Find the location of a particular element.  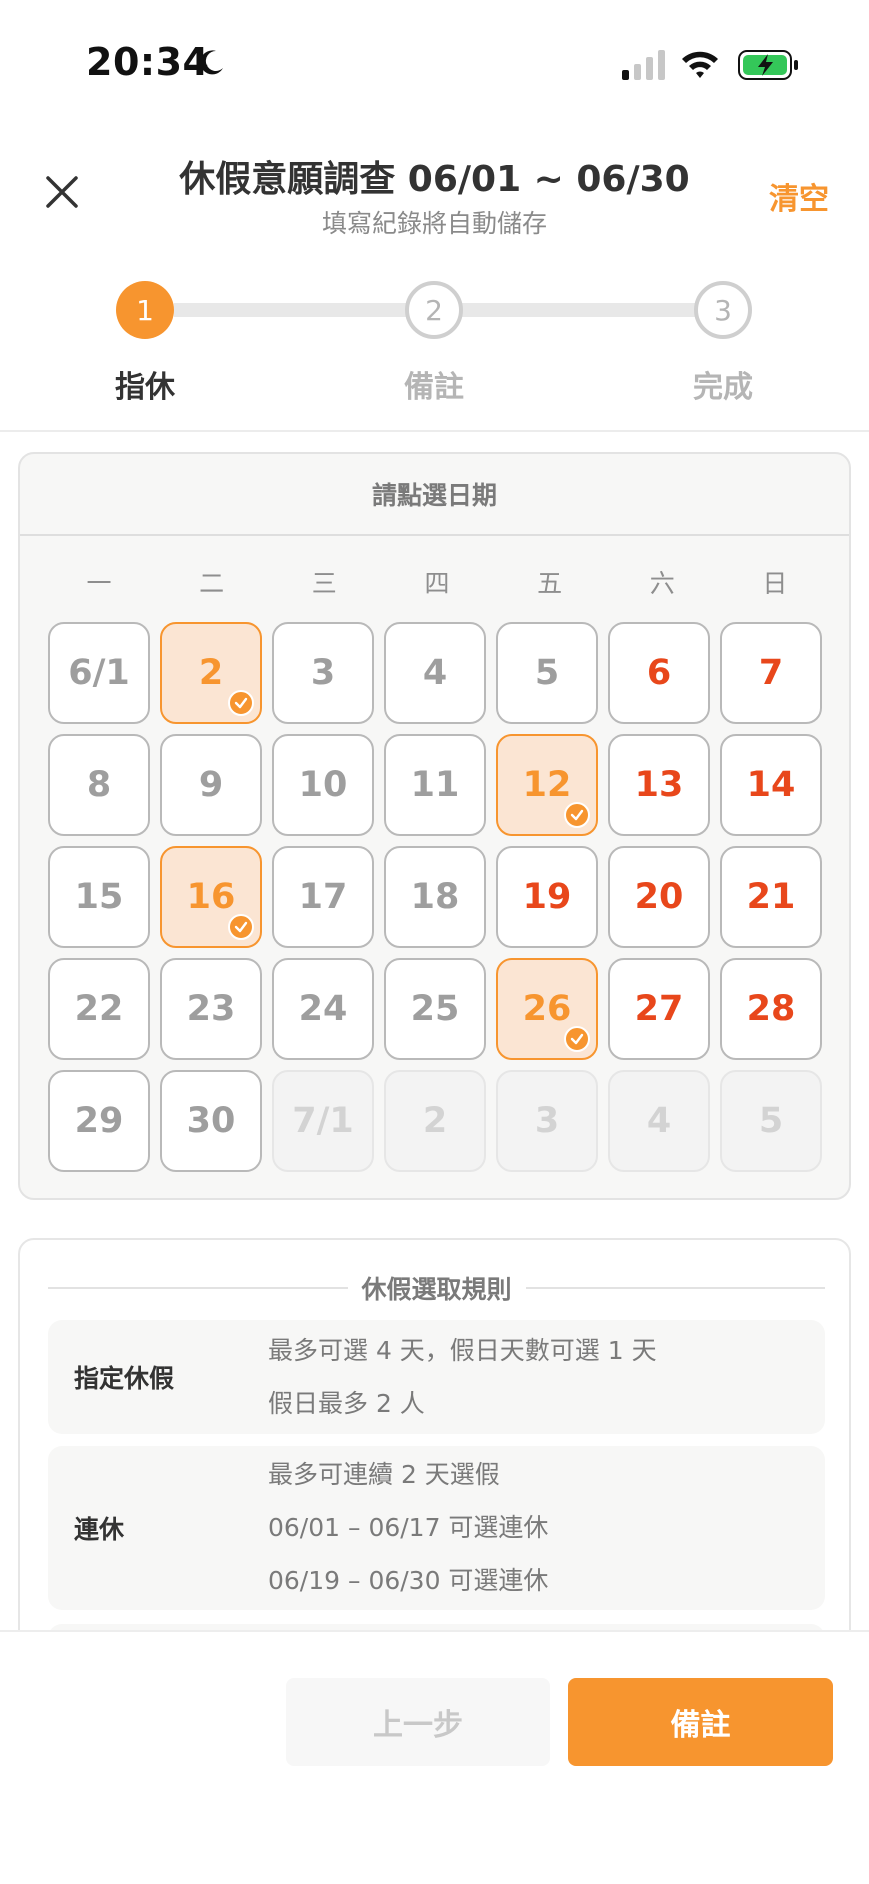

step-1-indicator: 1 is located at coordinates (145, 310).